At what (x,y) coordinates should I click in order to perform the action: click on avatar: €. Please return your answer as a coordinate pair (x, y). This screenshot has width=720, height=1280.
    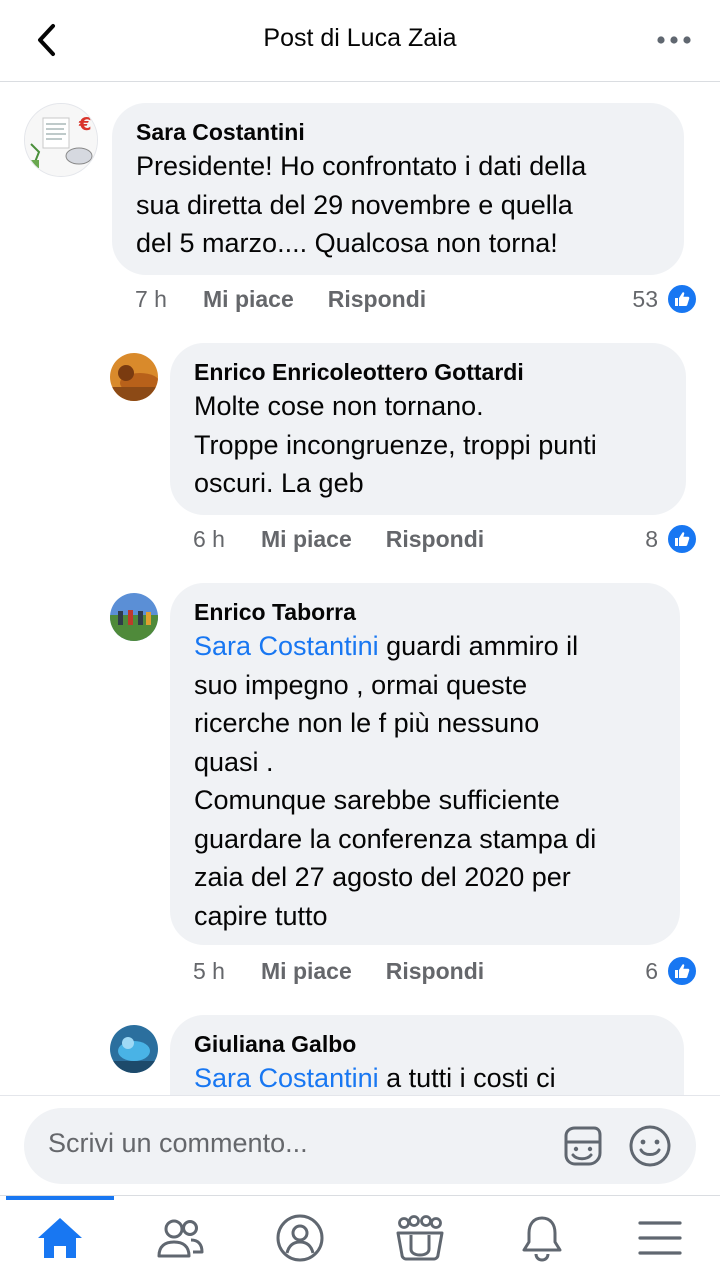
    Looking at the image, I should click on (61, 140).